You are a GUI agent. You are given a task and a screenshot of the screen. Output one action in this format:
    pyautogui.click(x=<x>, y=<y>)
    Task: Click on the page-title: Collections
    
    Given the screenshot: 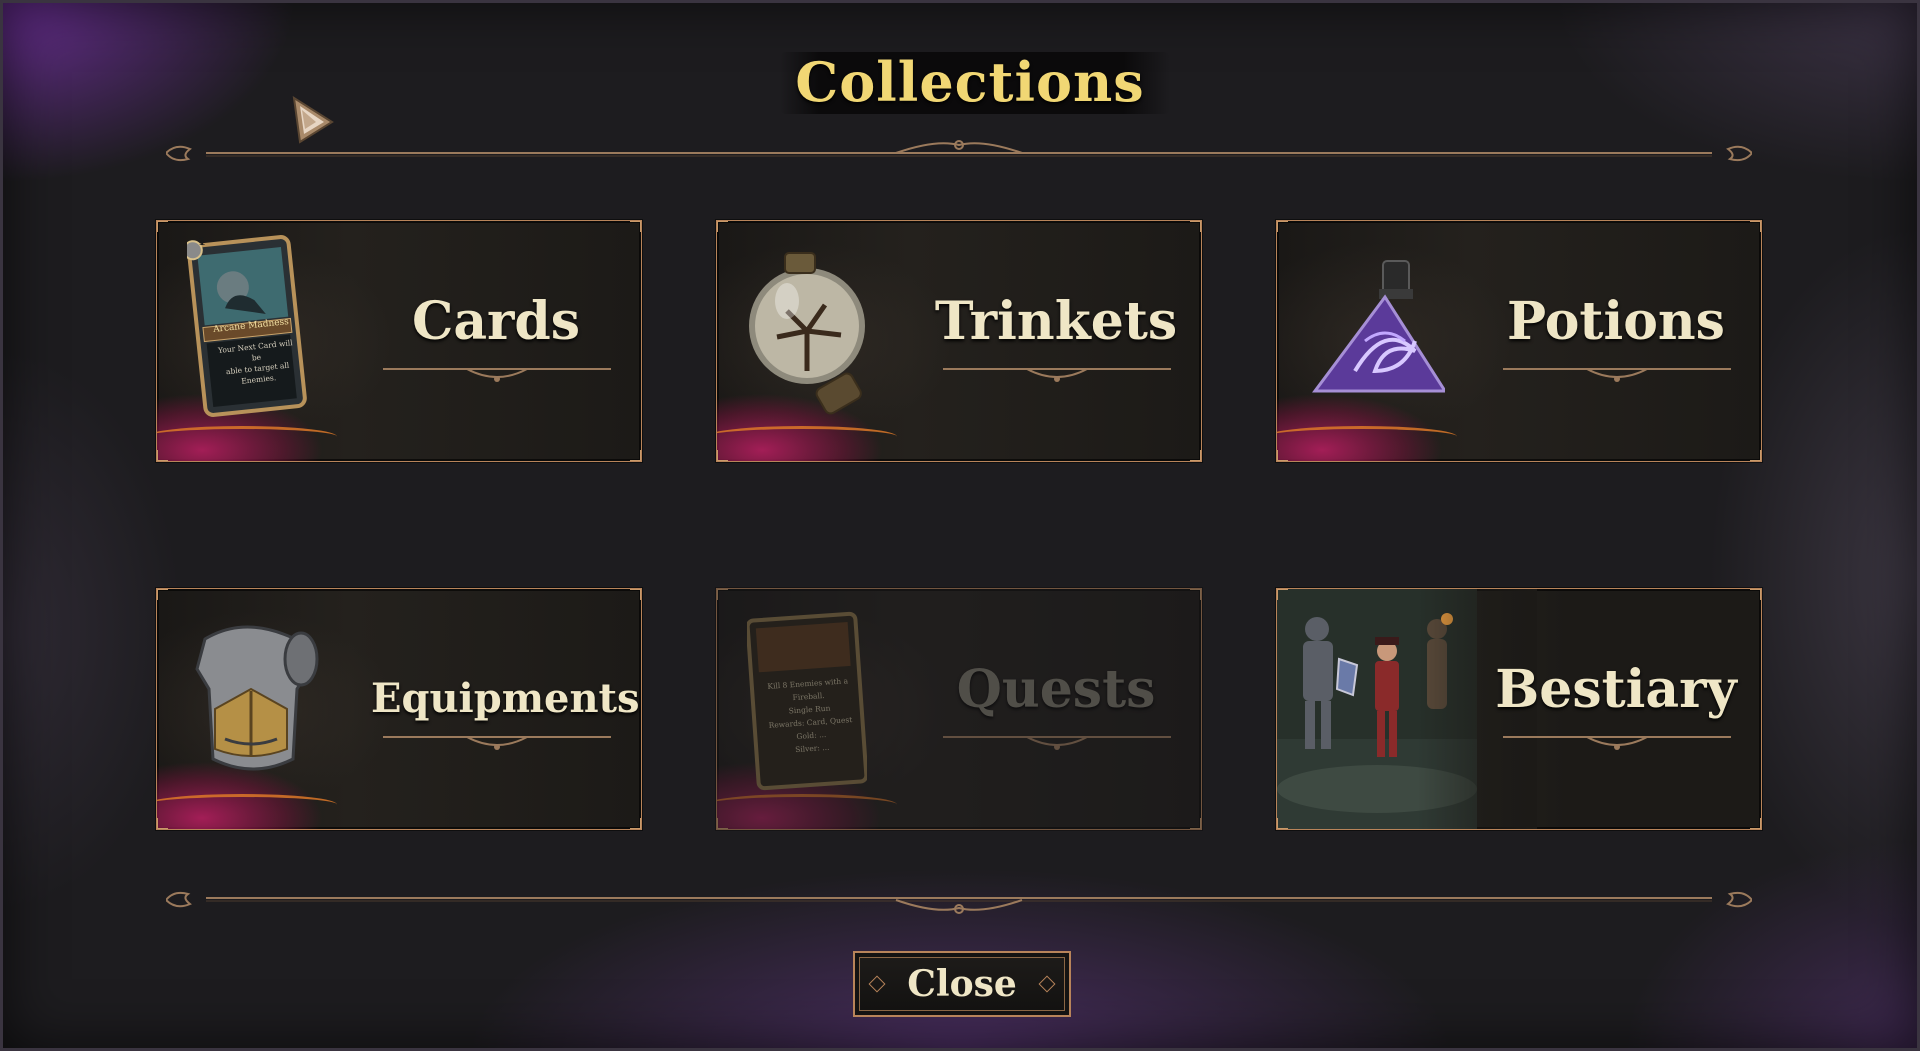 What is the action you would take?
    pyautogui.click(x=970, y=82)
    